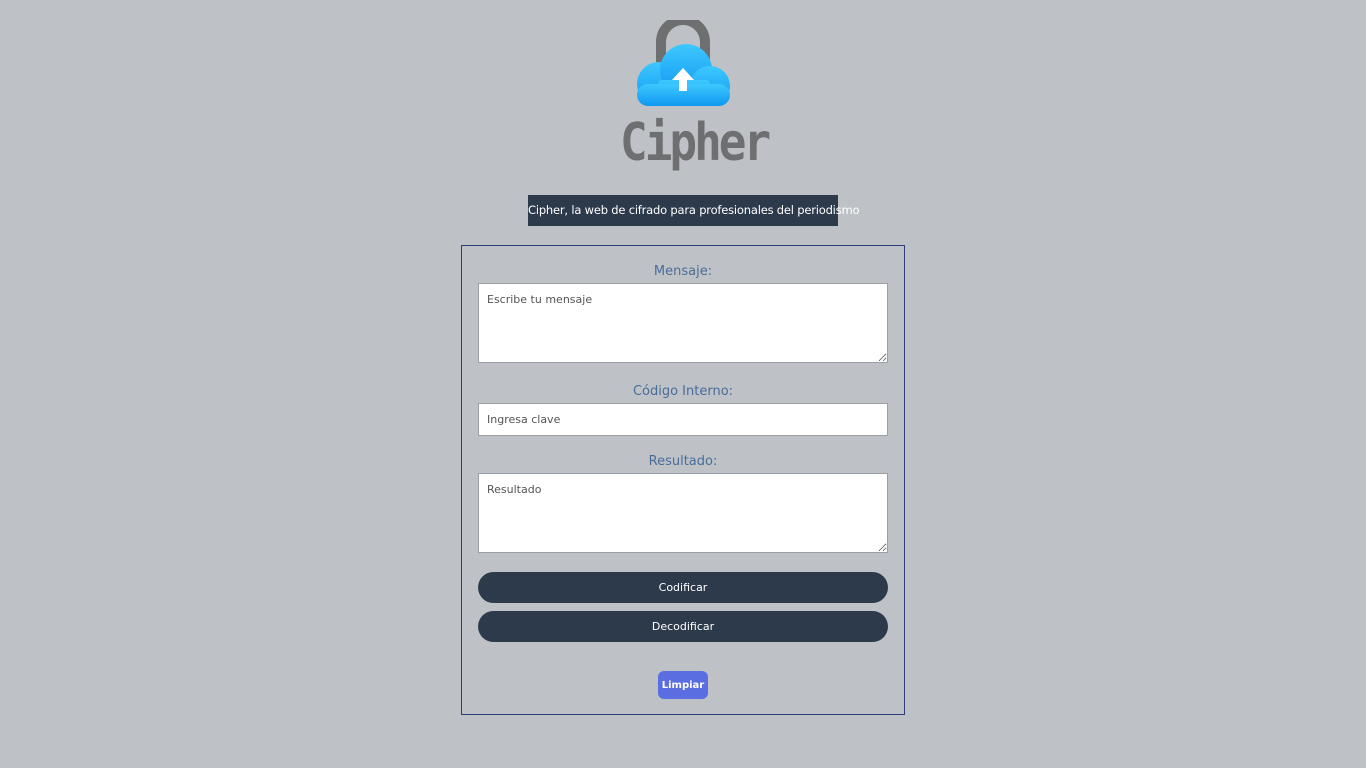 The height and width of the screenshot is (768, 1366). Describe the element at coordinates (683, 391) in the screenshot. I see `key-label: Código Interno:` at that location.